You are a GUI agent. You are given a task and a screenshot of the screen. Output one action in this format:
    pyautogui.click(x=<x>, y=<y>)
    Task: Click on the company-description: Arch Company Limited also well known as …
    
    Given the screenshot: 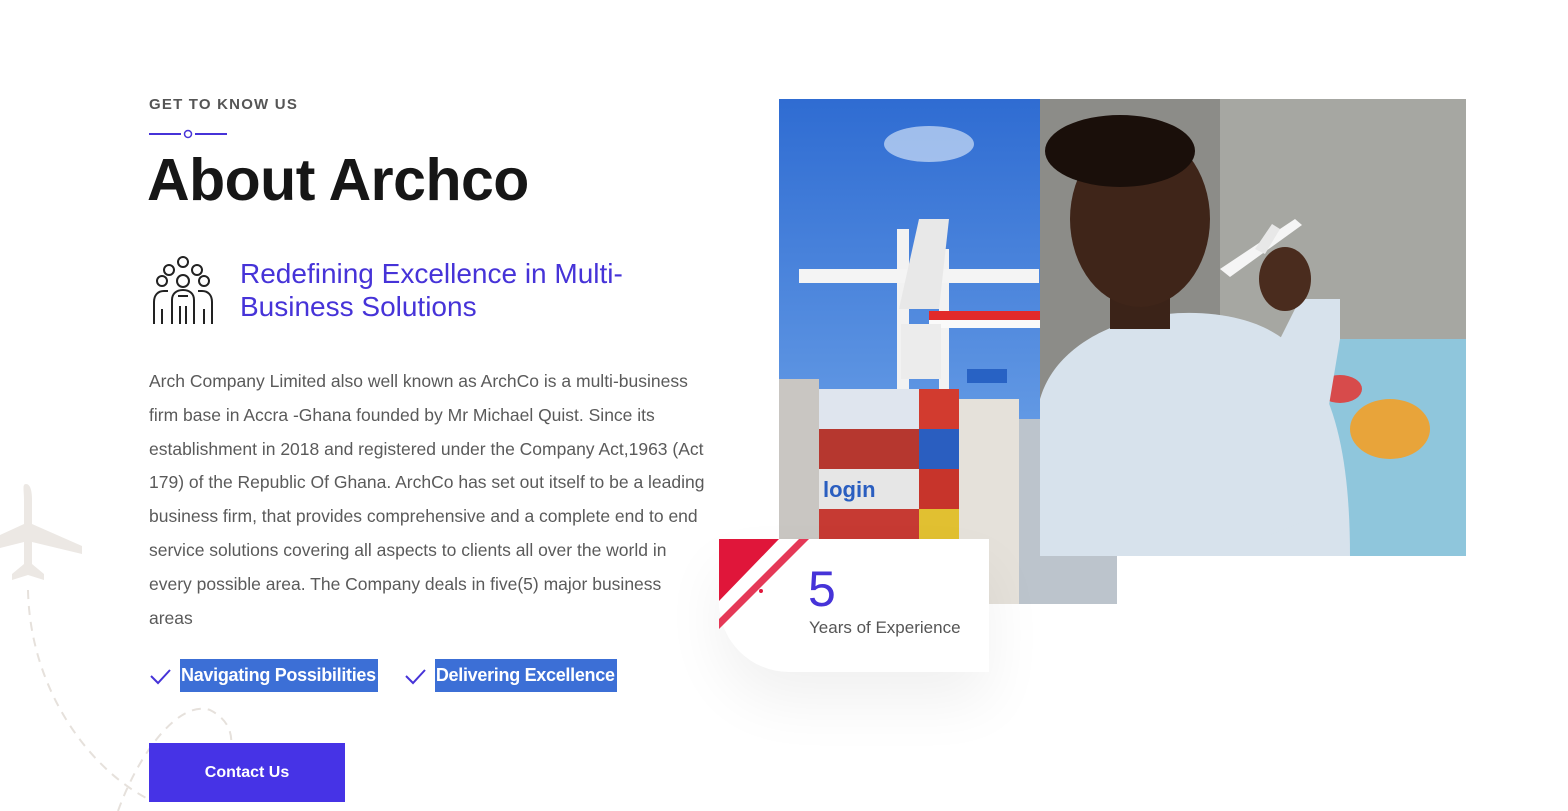 What is the action you would take?
    pyautogui.click(x=427, y=499)
    